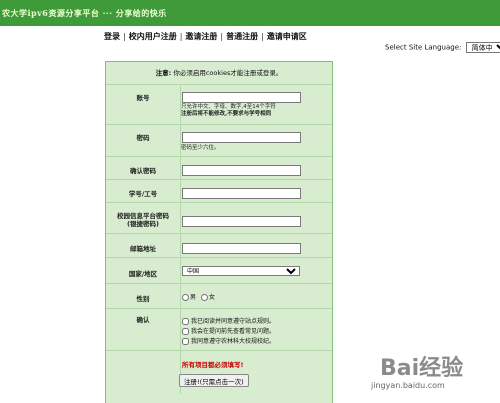  I want to click on term-item: 我已阅读并同意遵守站点规则。, so click(228, 320).